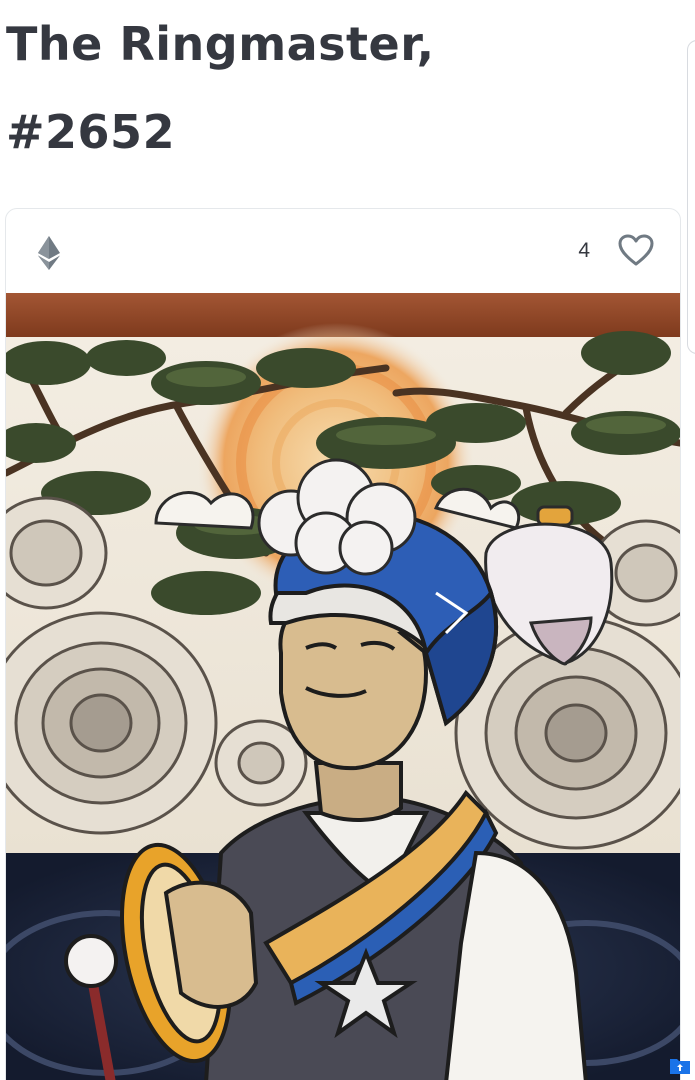 This screenshot has width=695, height=1080. Describe the element at coordinates (584, 250) in the screenshot. I see `favorite-count: 4` at that location.